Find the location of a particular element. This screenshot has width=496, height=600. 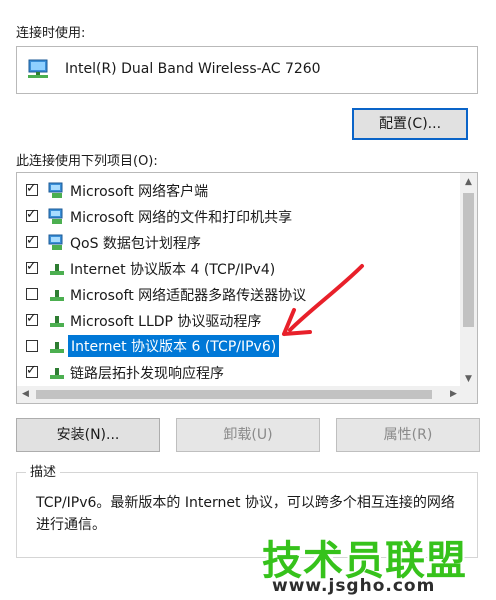

list-item: ✓ Microsoft 网络客户端 is located at coordinates (240, 190).